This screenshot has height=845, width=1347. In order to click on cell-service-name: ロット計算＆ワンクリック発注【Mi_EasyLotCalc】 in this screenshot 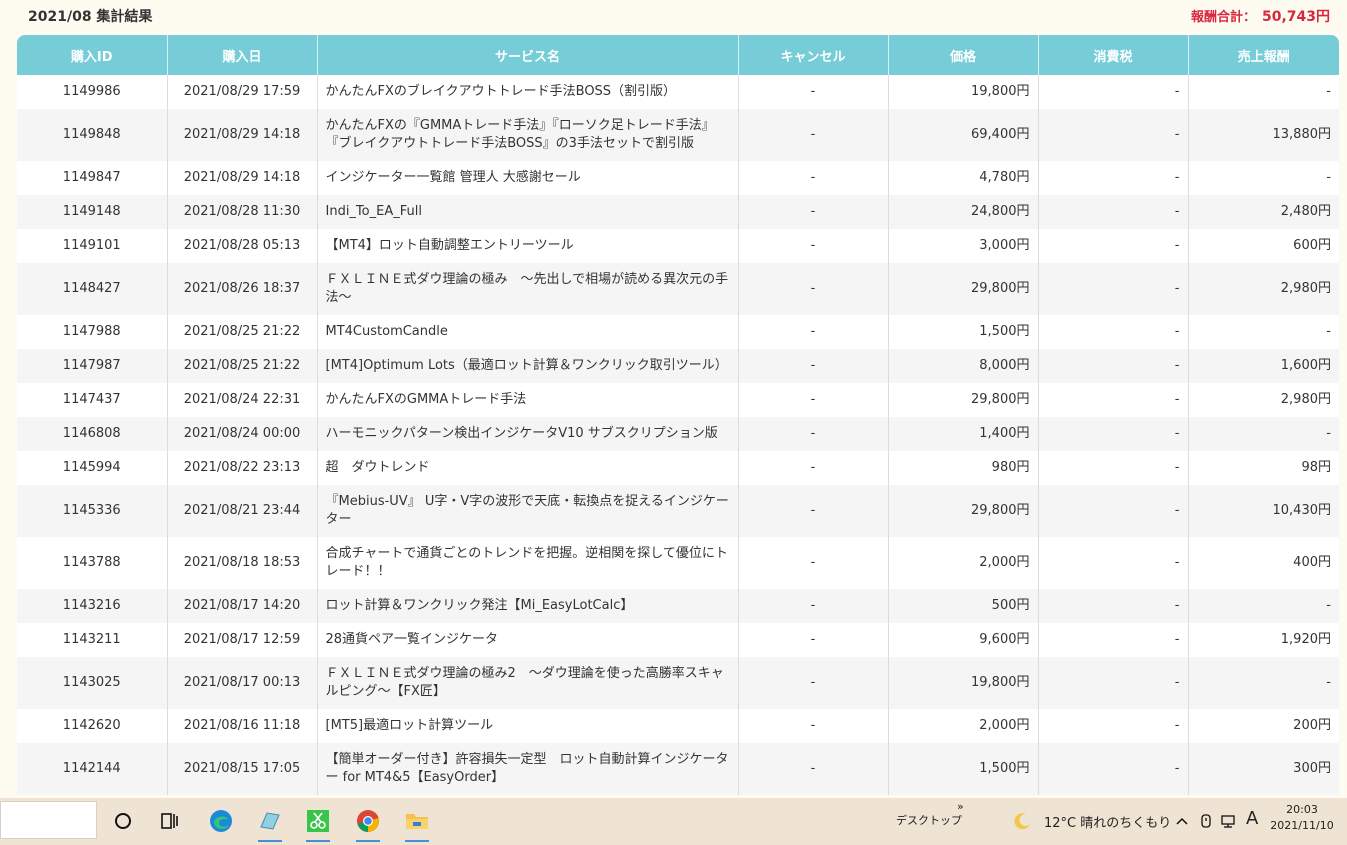, I will do `click(527, 606)`.